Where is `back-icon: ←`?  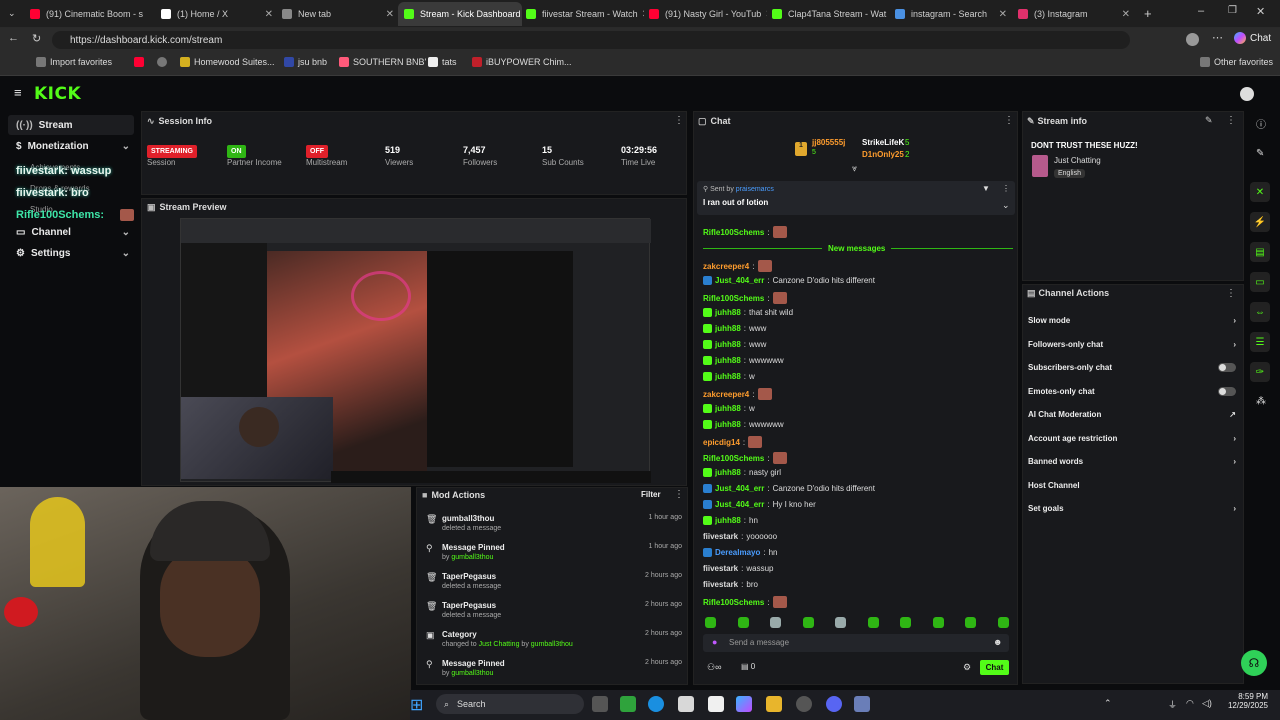
back-icon: ← is located at coordinates (13, 38).